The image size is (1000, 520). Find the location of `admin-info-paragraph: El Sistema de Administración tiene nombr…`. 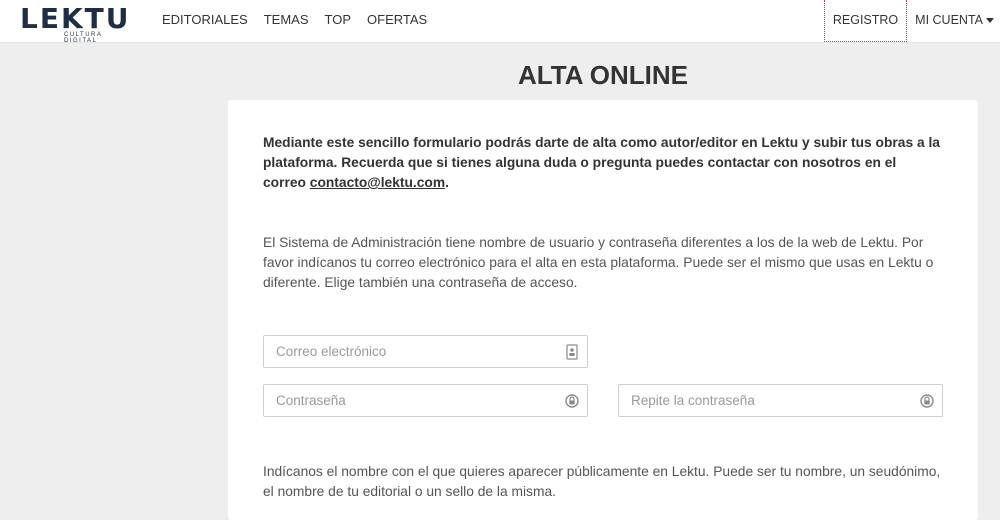

admin-info-paragraph: El Sistema de Administración tiene nombr… is located at coordinates (598, 262).